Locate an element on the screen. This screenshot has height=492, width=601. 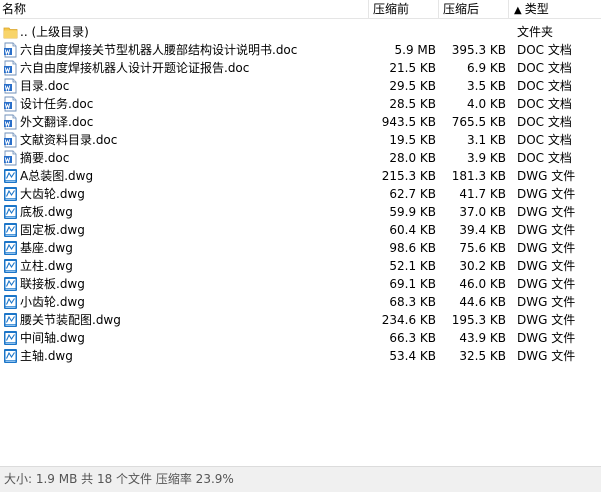
file-size-before: 68.3 KB is located at coordinates (412, 302).